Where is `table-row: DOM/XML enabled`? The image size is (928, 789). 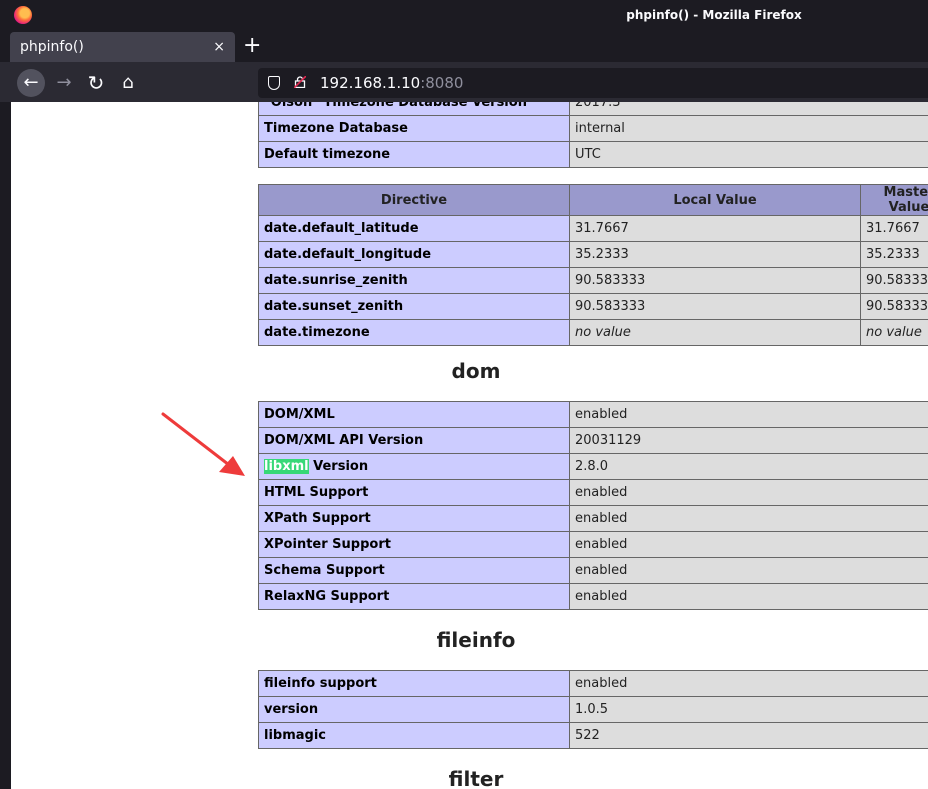 table-row: DOM/XML enabled is located at coordinates (593, 414).